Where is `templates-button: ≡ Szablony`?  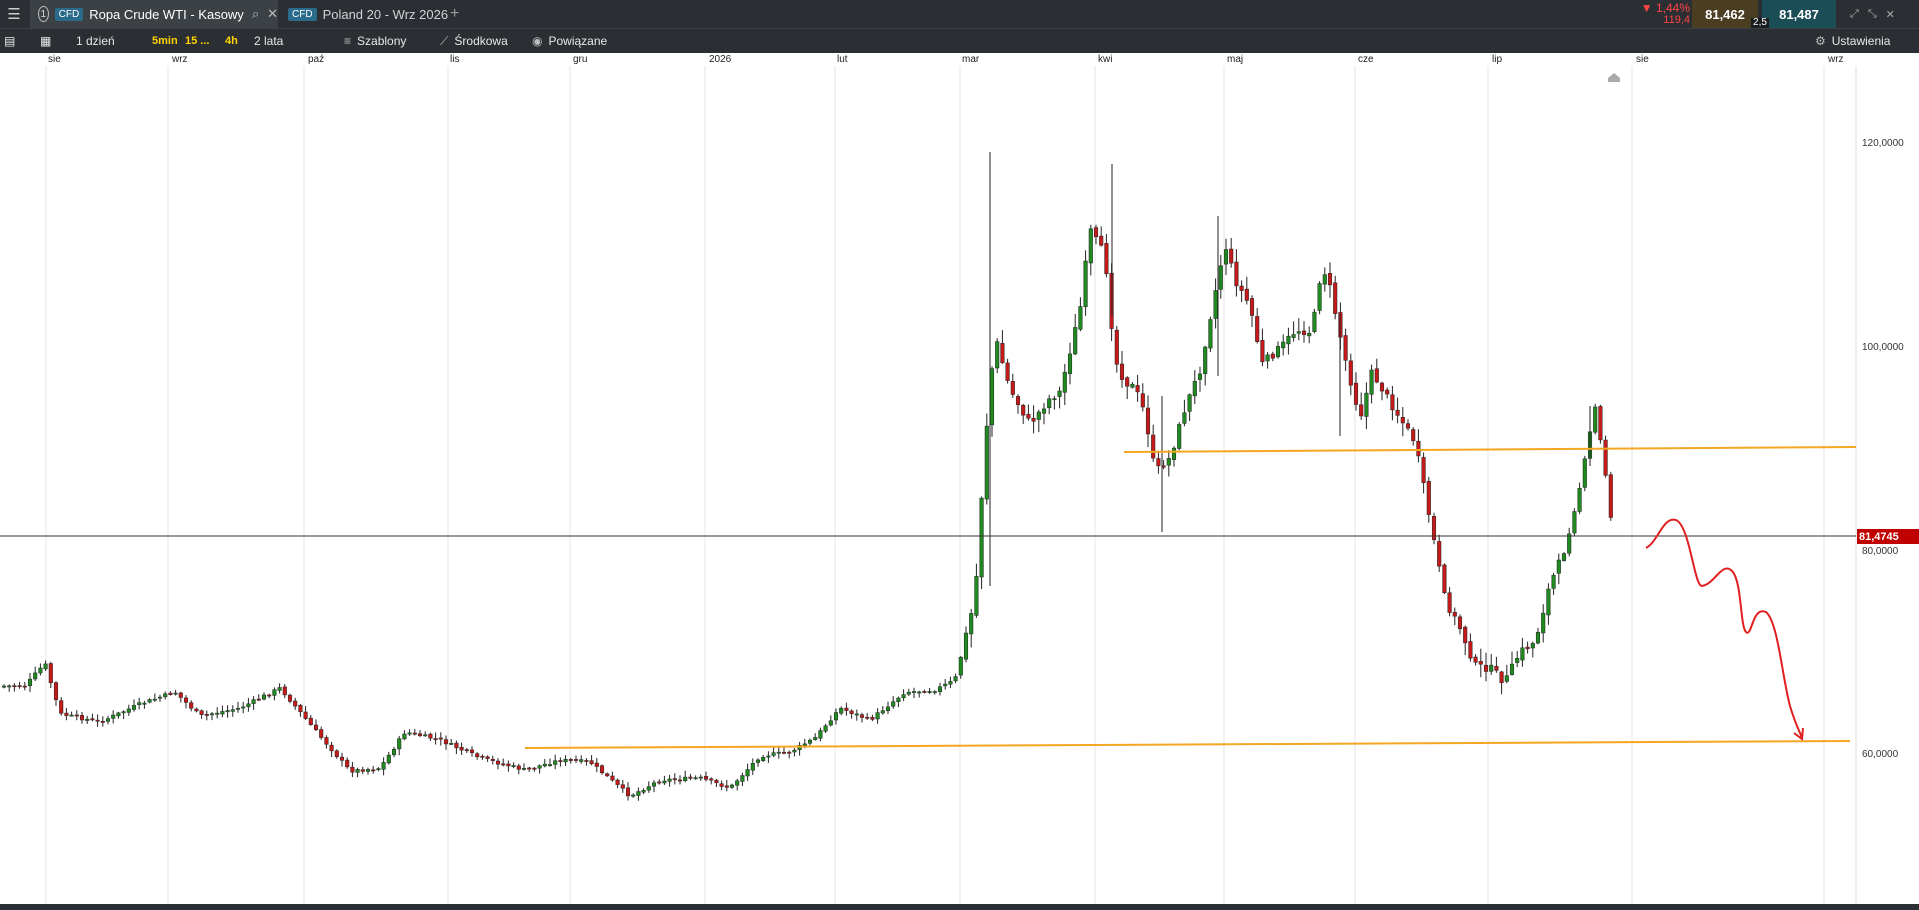
templates-button: ≡ Szablony is located at coordinates (375, 41).